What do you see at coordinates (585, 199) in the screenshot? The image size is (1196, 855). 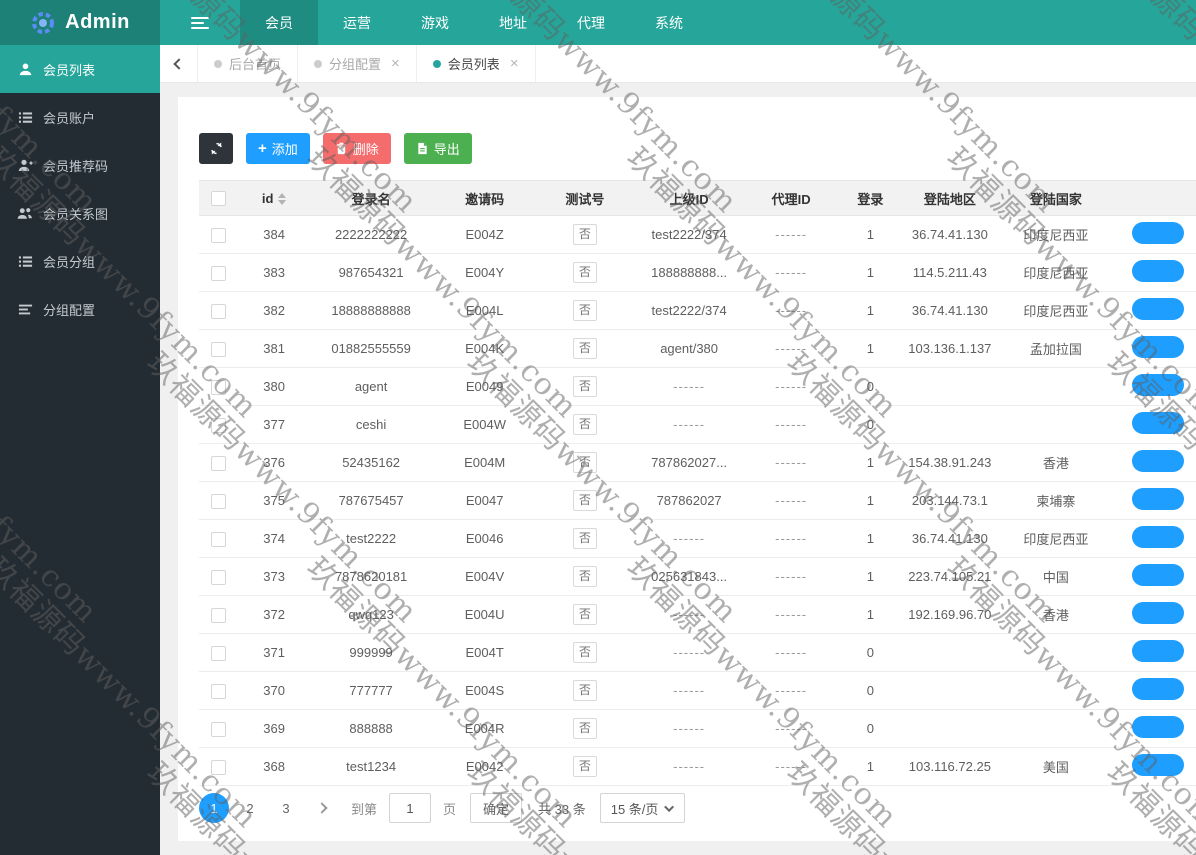 I see `column-header-label: 测试号` at bounding box center [585, 199].